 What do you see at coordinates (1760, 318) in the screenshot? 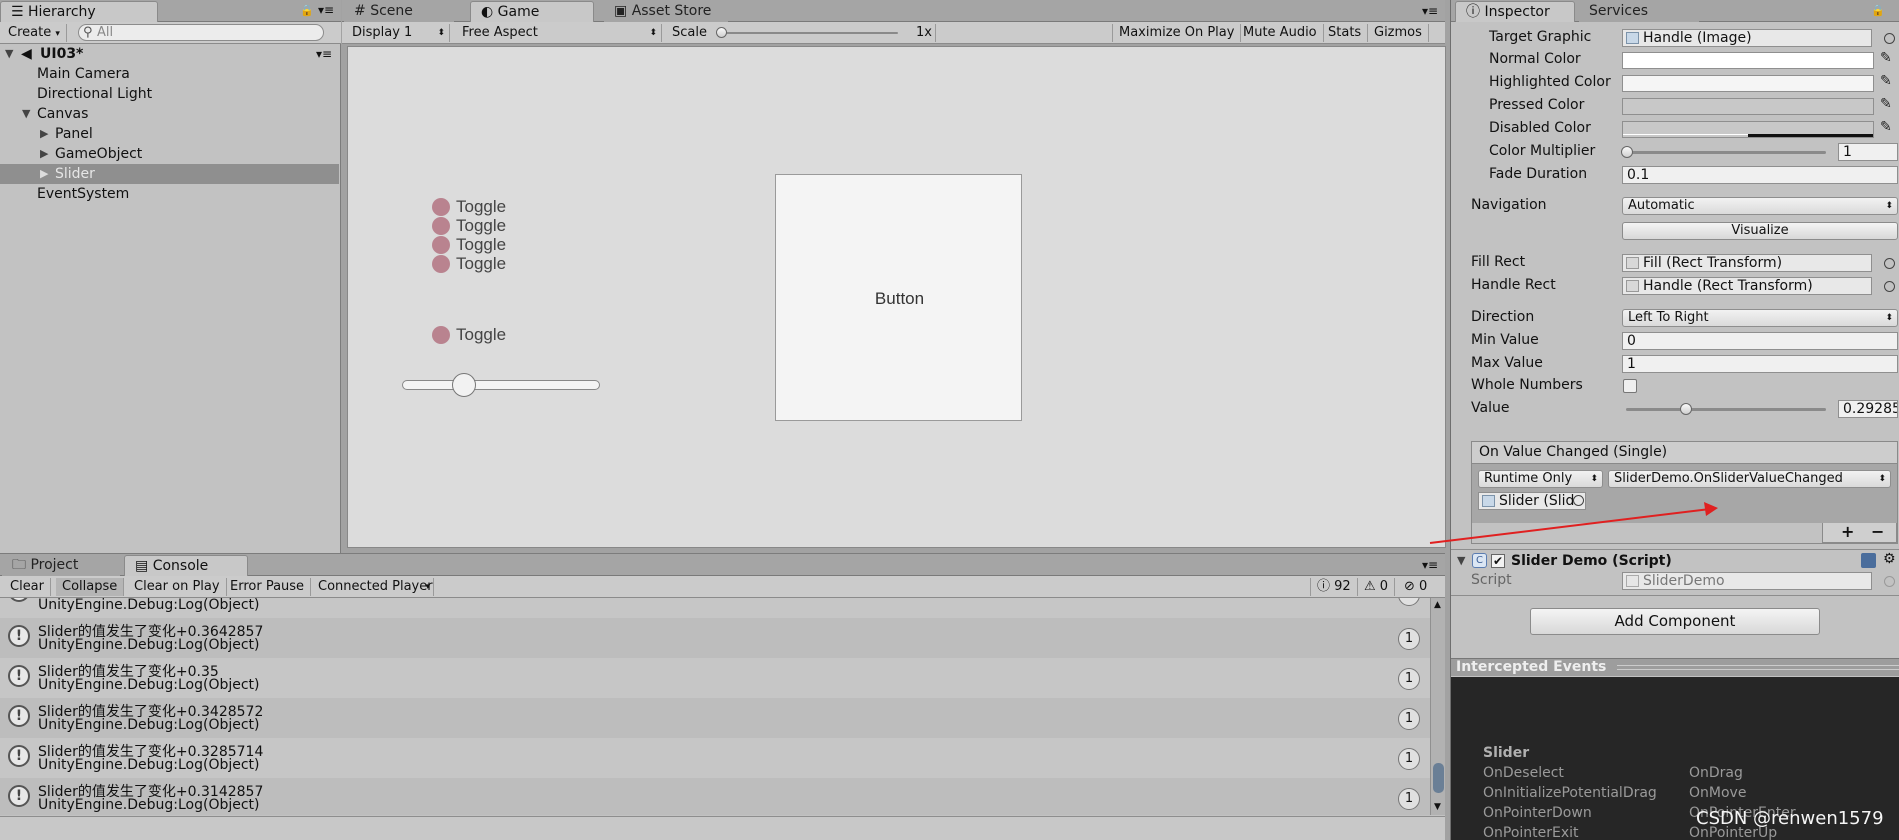
I see `direction-dropdown: Left To Right ⬍` at bounding box center [1760, 318].